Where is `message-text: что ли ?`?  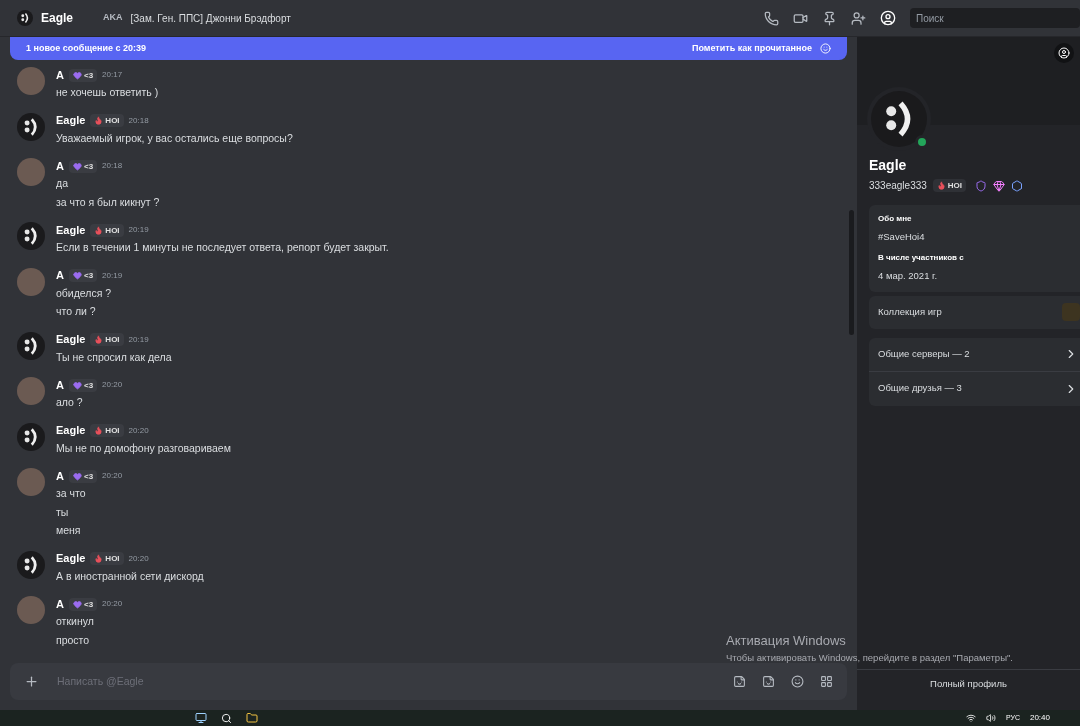 message-text: что ли ? is located at coordinates (76, 311).